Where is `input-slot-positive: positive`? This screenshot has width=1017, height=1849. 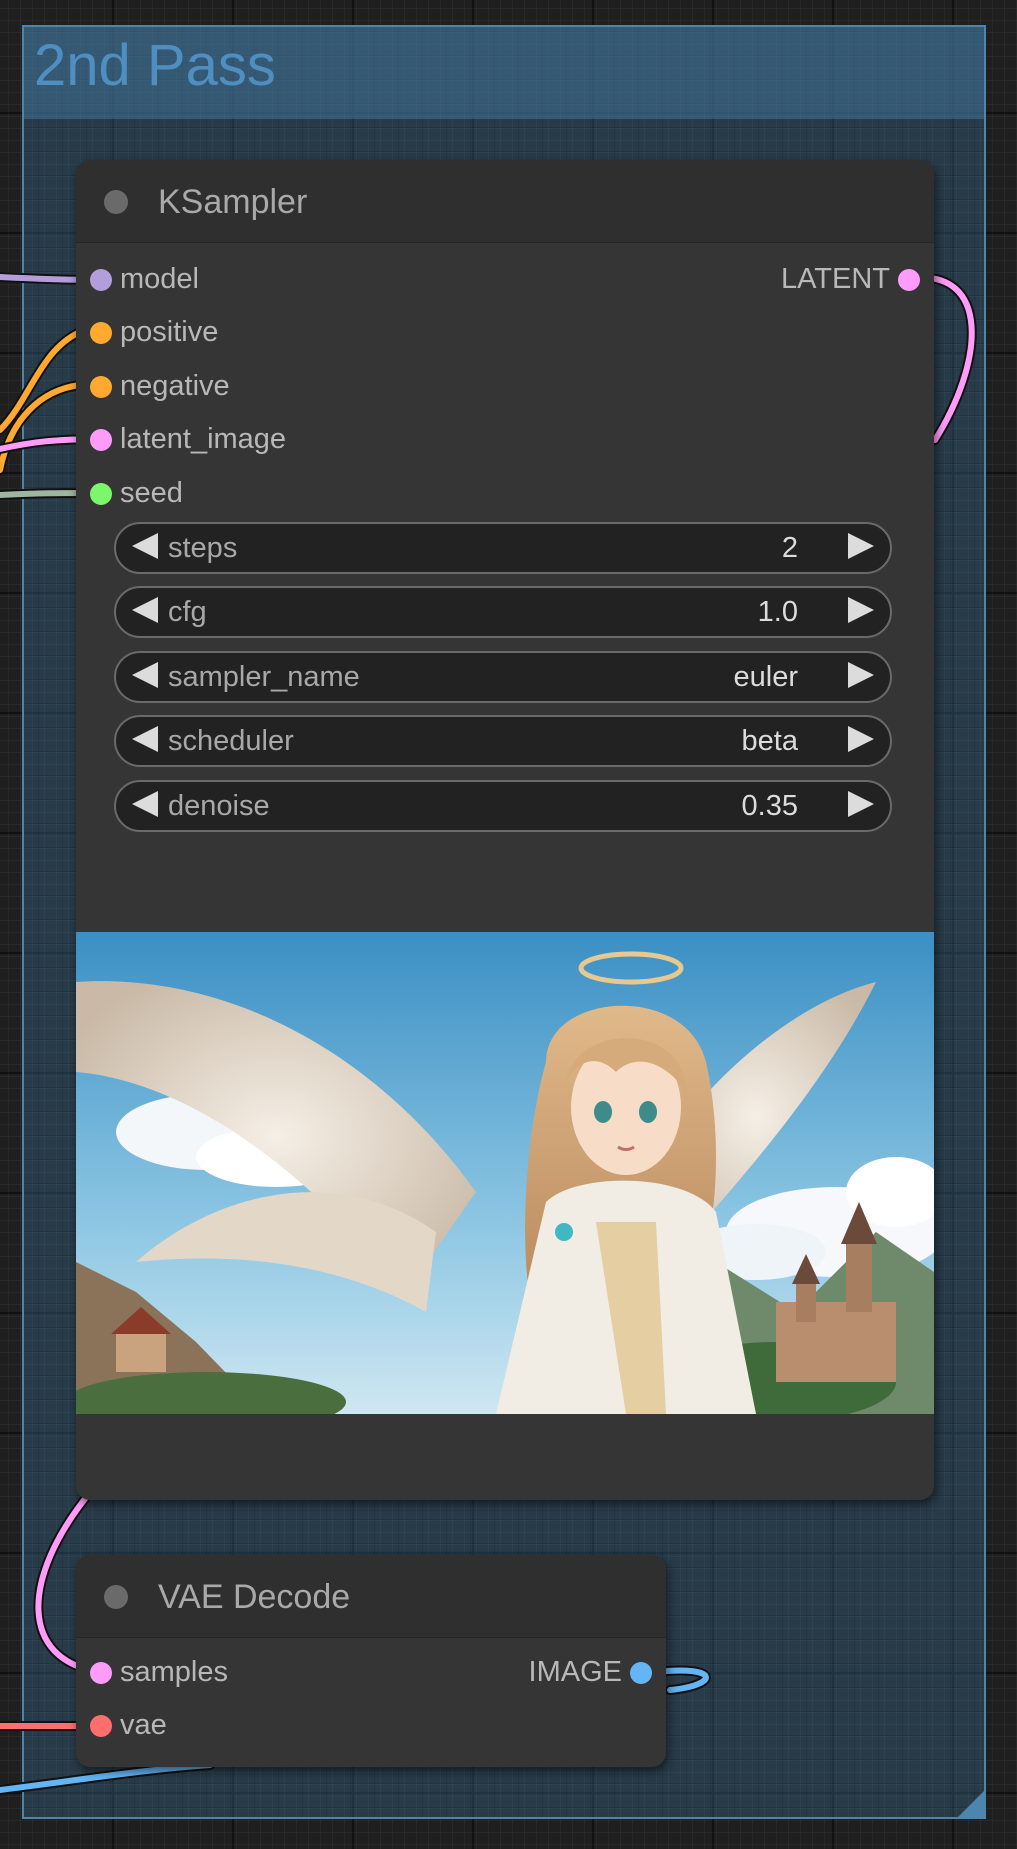
input-slot-positive: positive is located at coordinates (240, 333).